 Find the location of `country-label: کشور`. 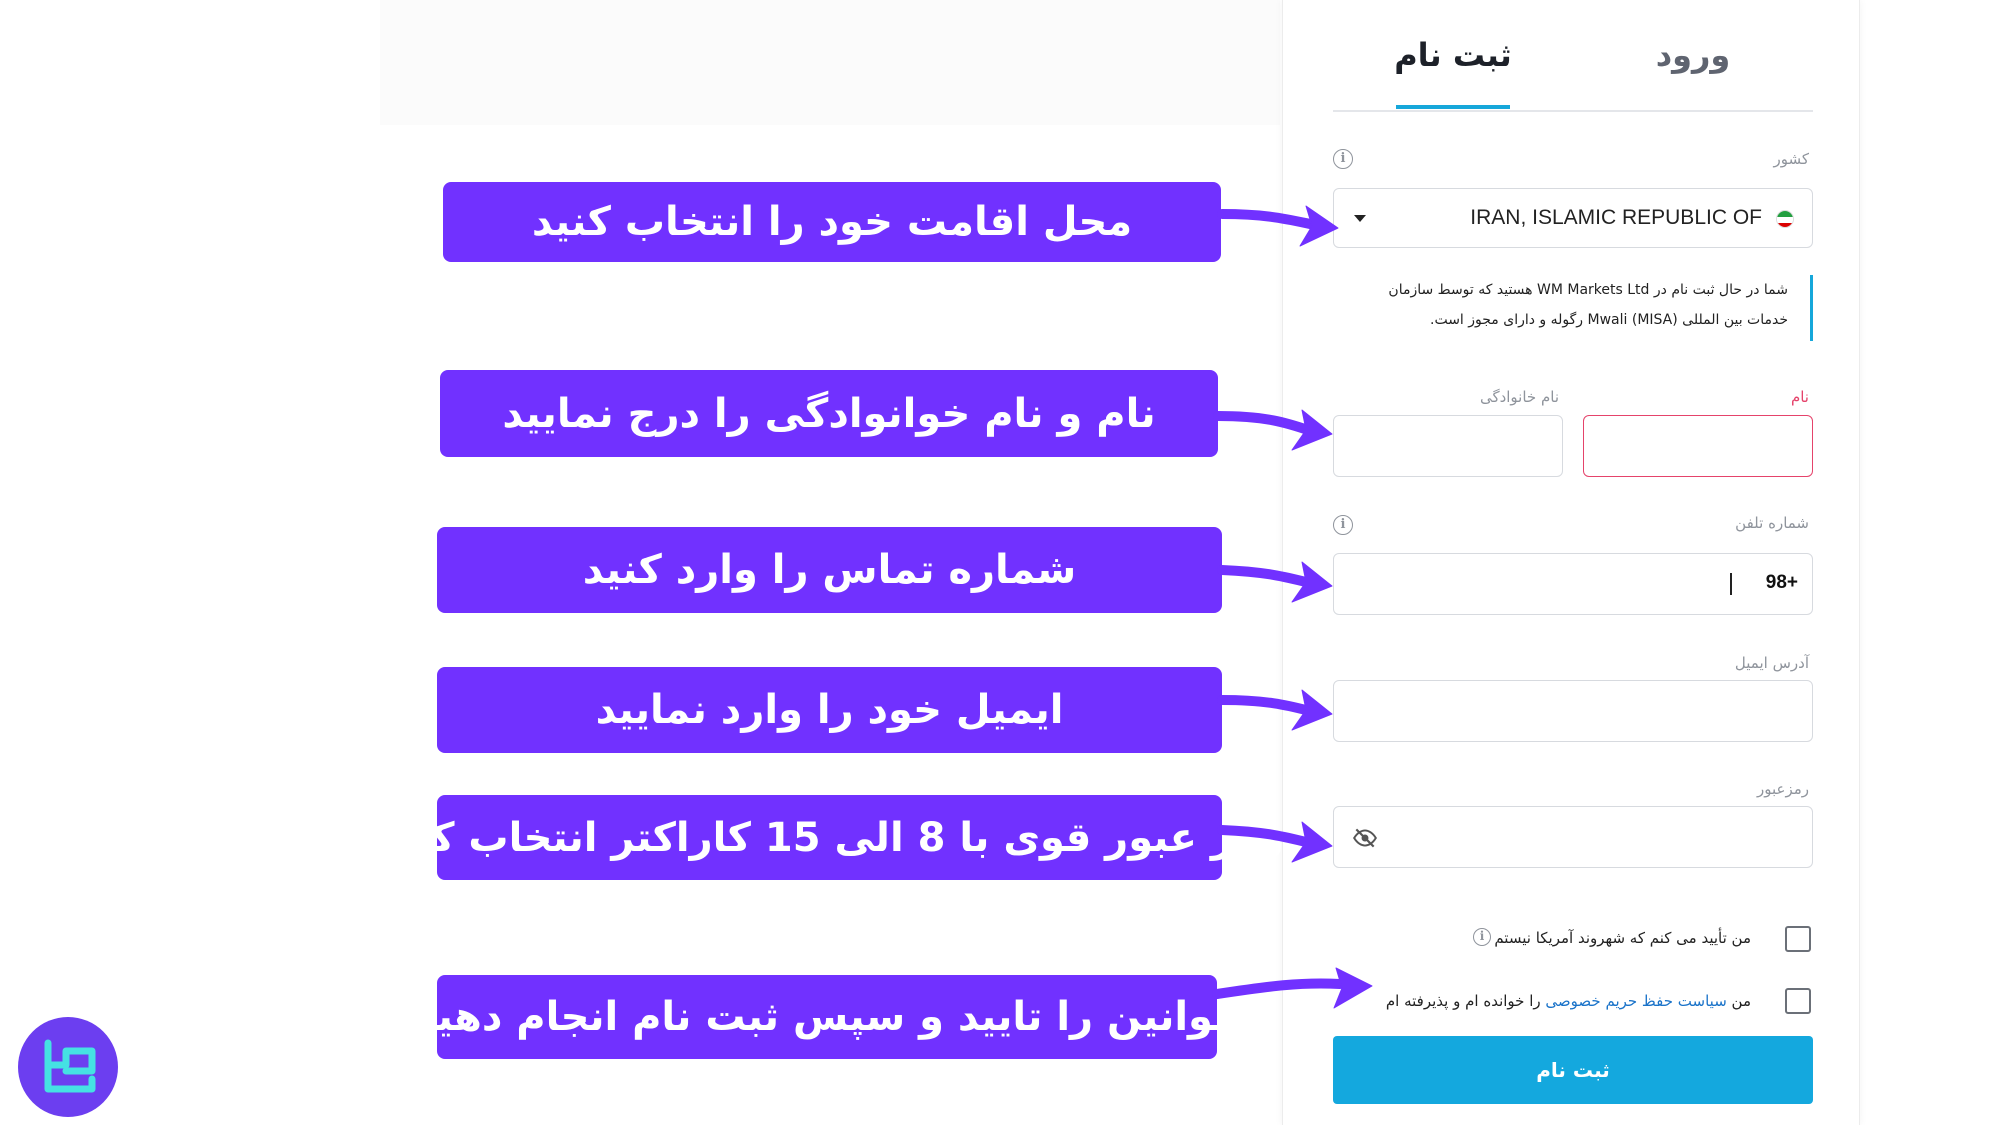

country-label: کشور is located at coordinates (1791, 159).